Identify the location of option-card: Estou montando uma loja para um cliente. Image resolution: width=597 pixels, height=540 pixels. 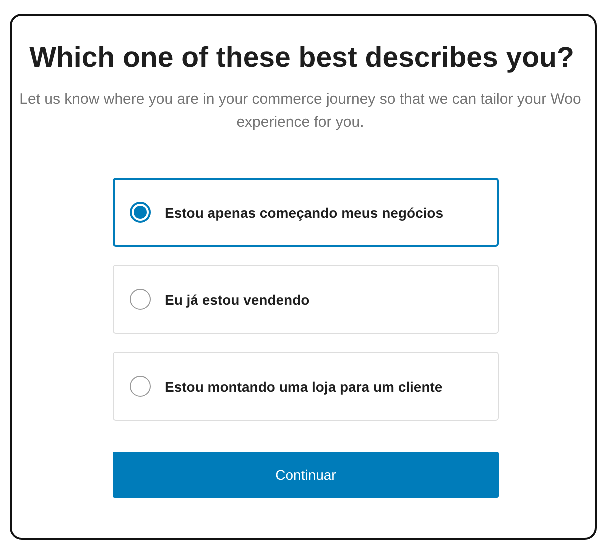
(306, 386).